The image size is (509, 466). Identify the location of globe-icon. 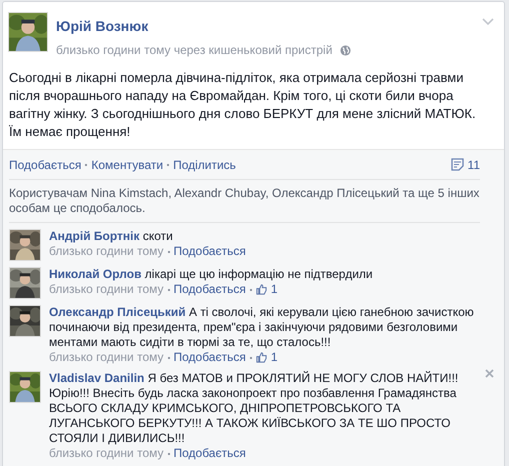
(346, 50).